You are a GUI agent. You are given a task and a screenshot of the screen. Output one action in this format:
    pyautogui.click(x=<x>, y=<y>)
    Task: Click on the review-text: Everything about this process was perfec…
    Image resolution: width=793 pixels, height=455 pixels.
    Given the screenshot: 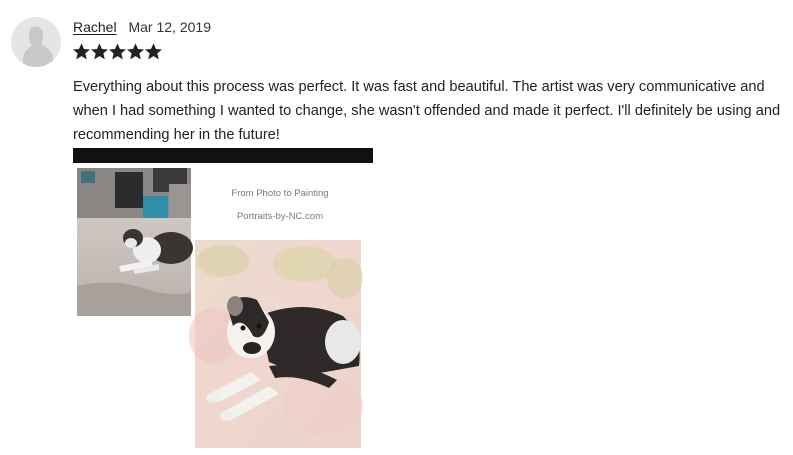 What is the action you would take?
    pyautogui.click(x=427, y=111)
    